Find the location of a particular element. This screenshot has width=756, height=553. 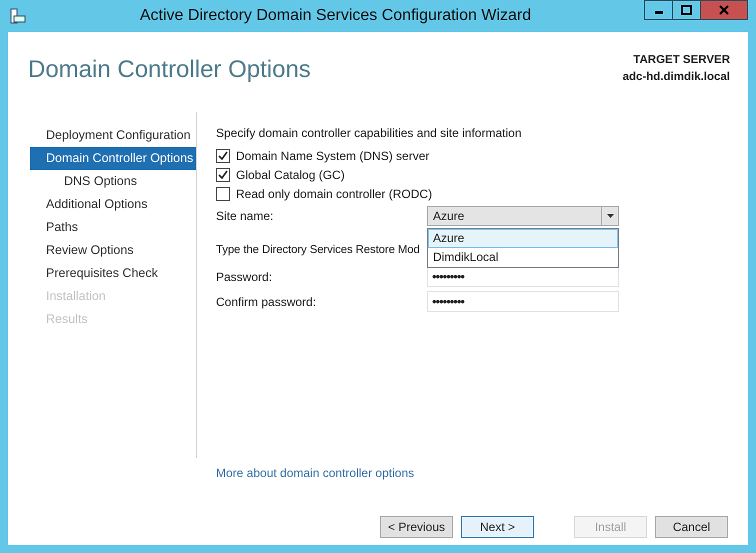

field-label: Password: is located at coordinates (245, 277).